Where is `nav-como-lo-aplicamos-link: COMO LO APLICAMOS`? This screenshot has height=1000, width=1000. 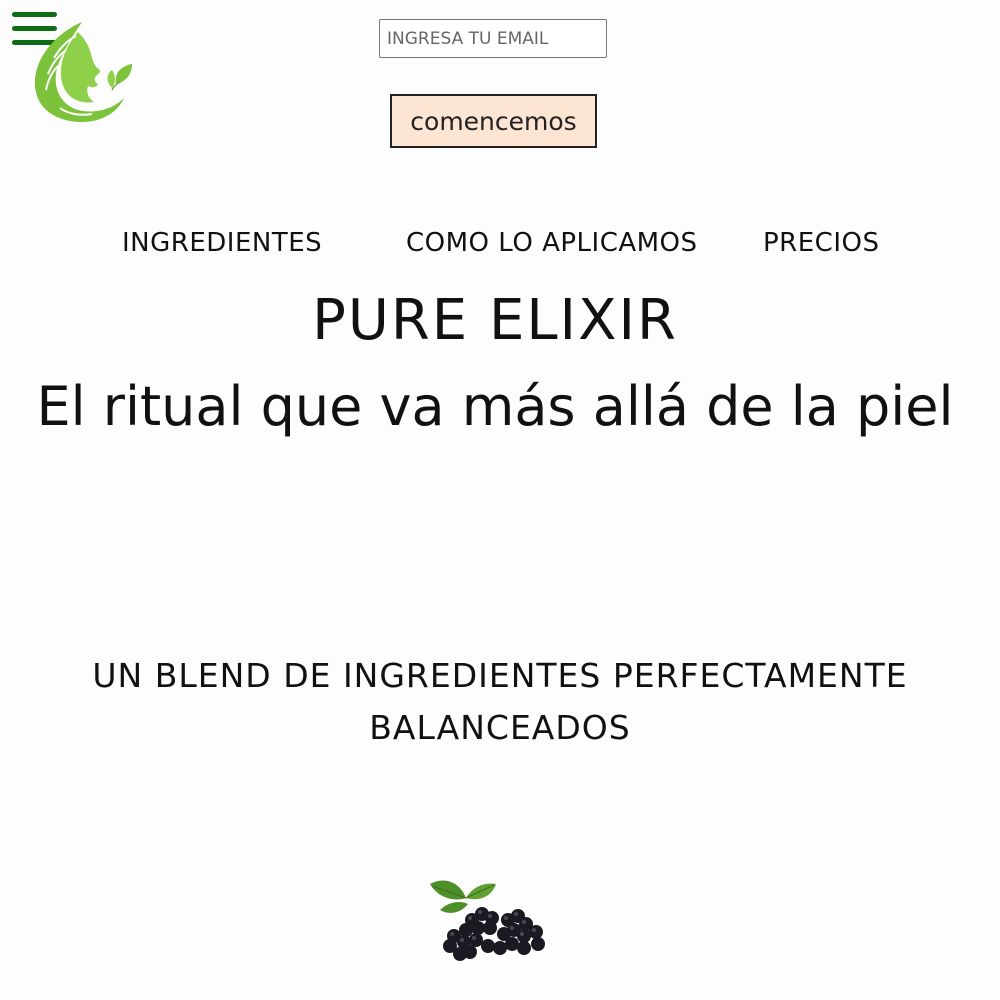 nav-como-lo-aplicamos-link: COMO LO APLICAMOS is located at coordinates (552, 243).